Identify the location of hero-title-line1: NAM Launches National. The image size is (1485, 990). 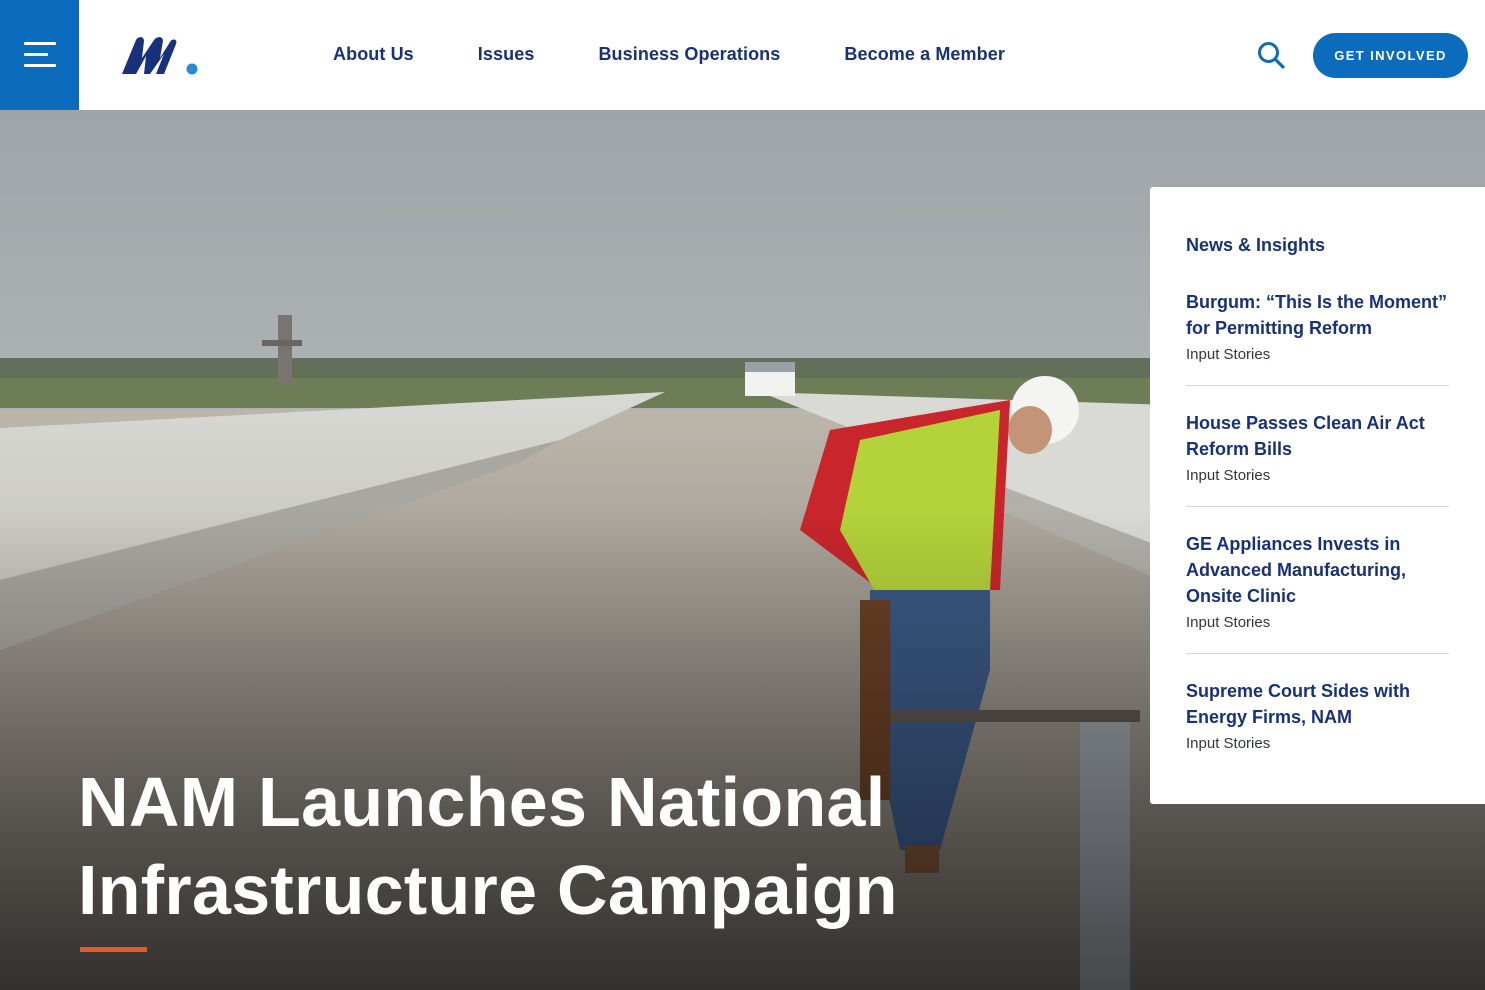
(482, 802).